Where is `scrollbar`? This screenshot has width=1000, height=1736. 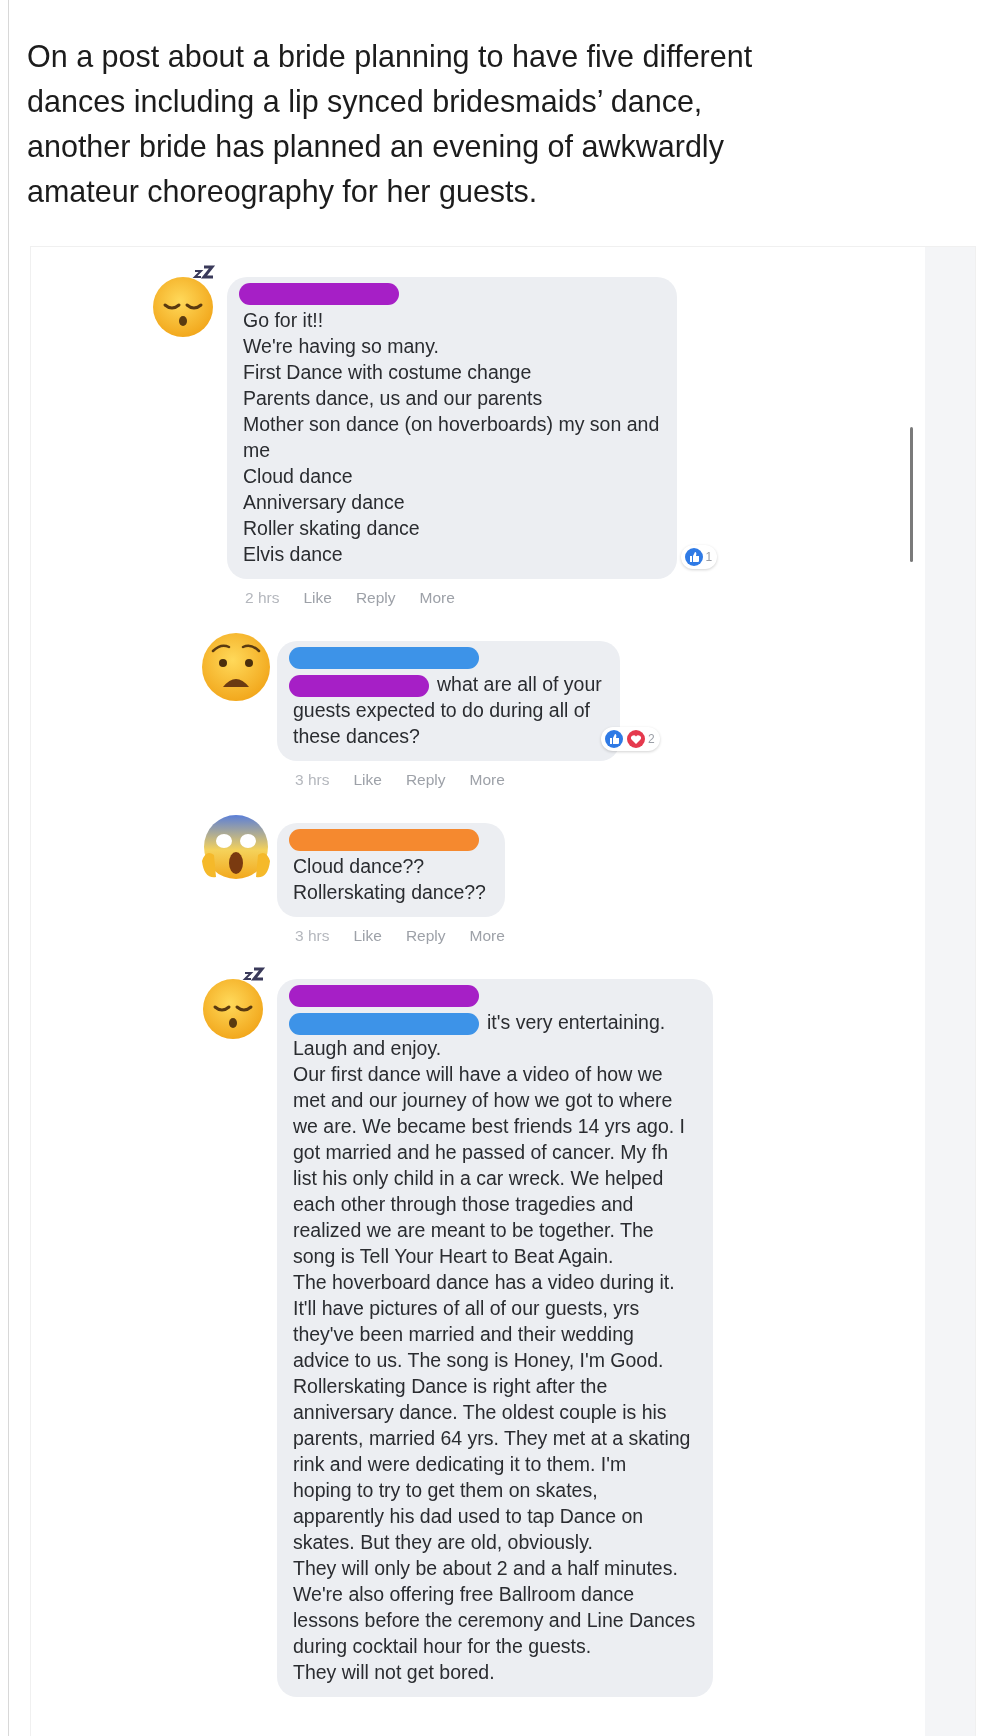 scrollbar is located at coordinates (911, 494).